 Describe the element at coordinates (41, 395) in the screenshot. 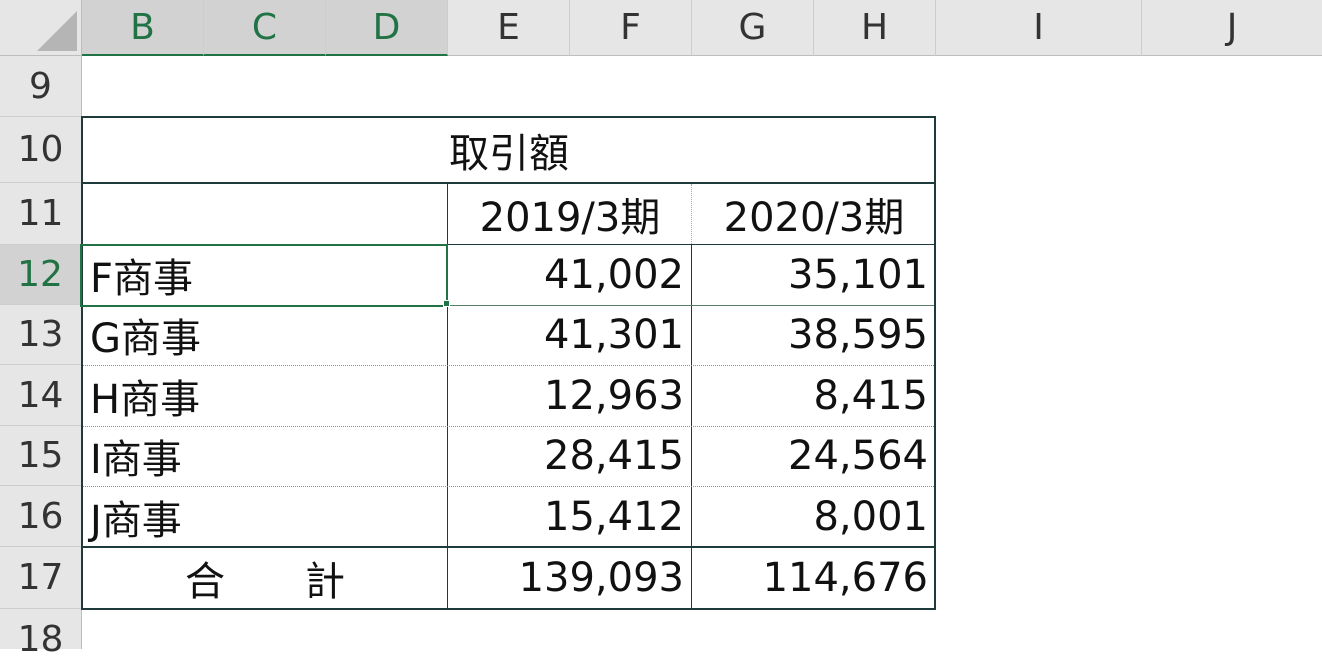

I see `row-header-14: 14` at that location.